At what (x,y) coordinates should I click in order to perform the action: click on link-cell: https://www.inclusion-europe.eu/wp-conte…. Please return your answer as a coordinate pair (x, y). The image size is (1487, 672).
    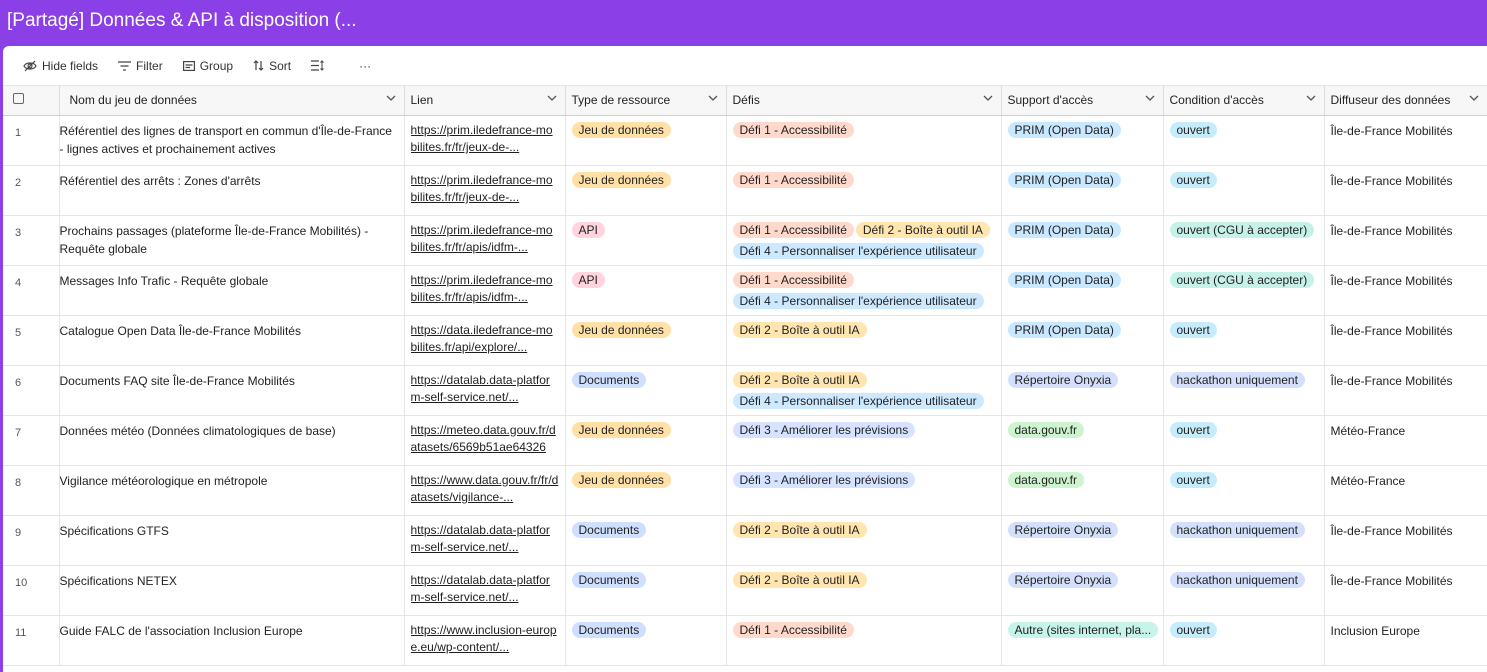
    Looking at the image, I should click on (485, 640).